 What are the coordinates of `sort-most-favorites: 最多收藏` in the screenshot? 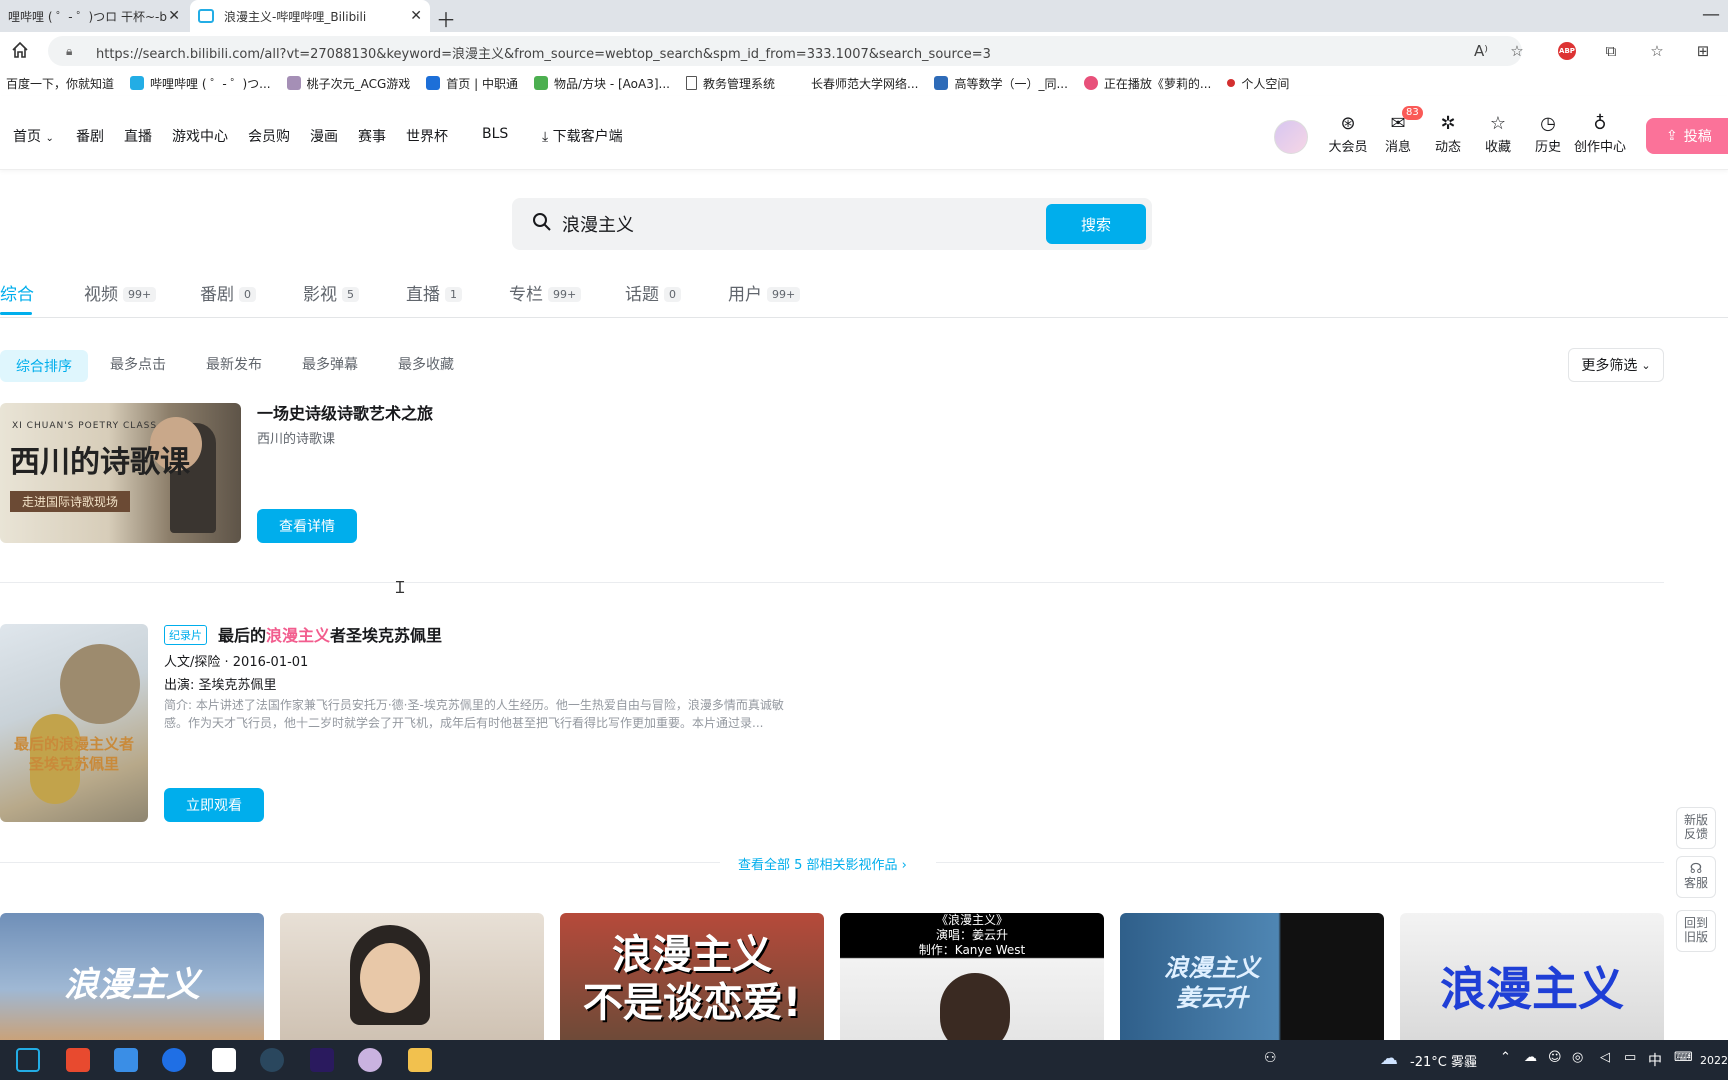 It's located at (426, 364).